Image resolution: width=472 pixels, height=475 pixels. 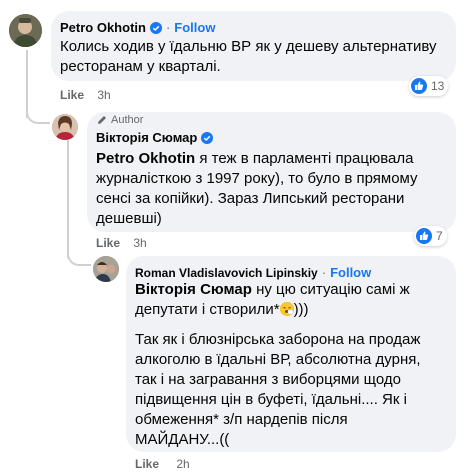 What do you see at coordinates (278, 339) in the screenshot?
I see `comment-text-line: Так як і блюзнірська заборона на продаж` at bounding box center [278, 339].